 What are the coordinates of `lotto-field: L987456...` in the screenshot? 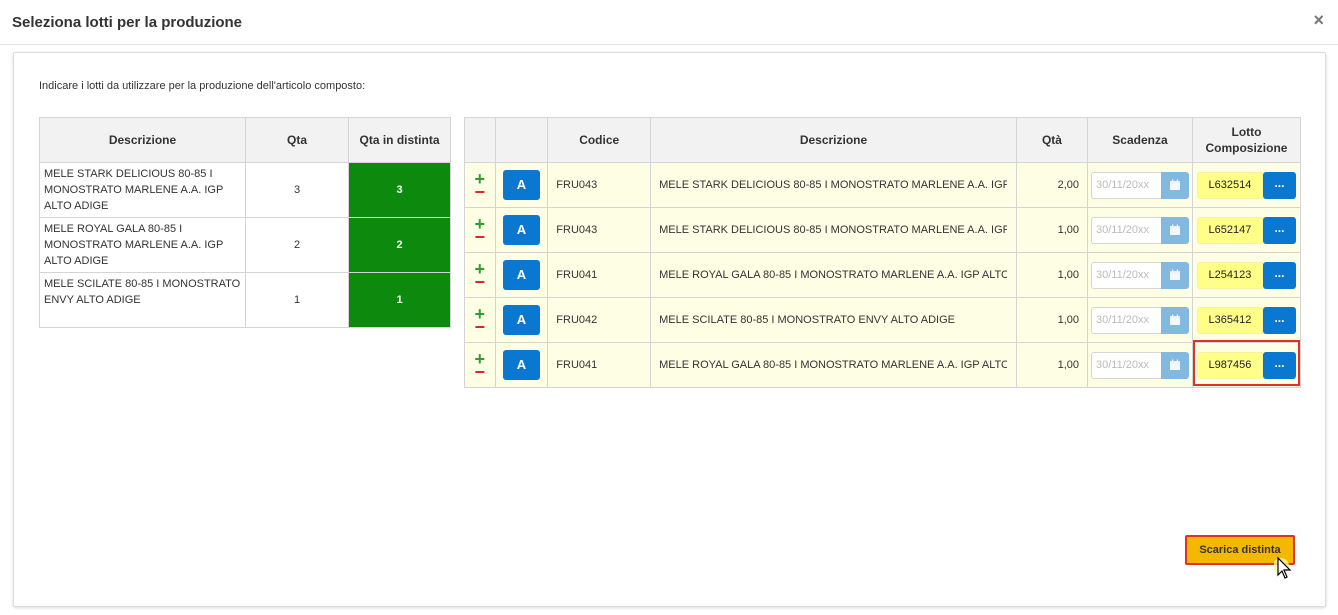 It's located at (1246, 365).